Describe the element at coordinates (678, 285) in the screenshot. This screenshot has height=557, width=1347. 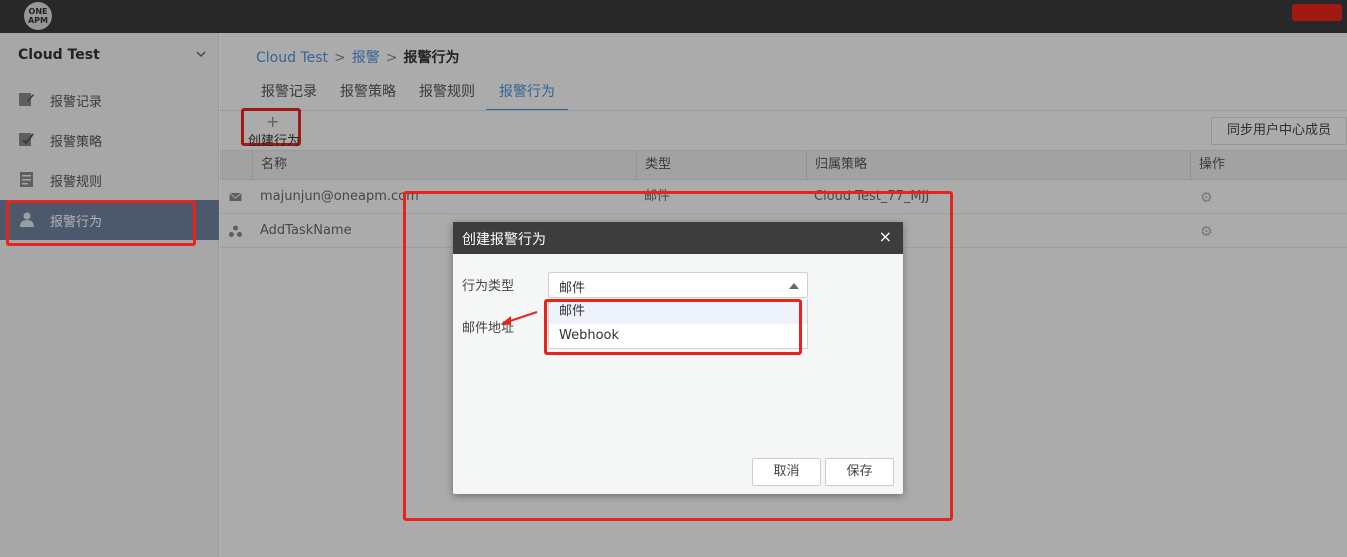
I see `action-type-select: 邮件` at that location.